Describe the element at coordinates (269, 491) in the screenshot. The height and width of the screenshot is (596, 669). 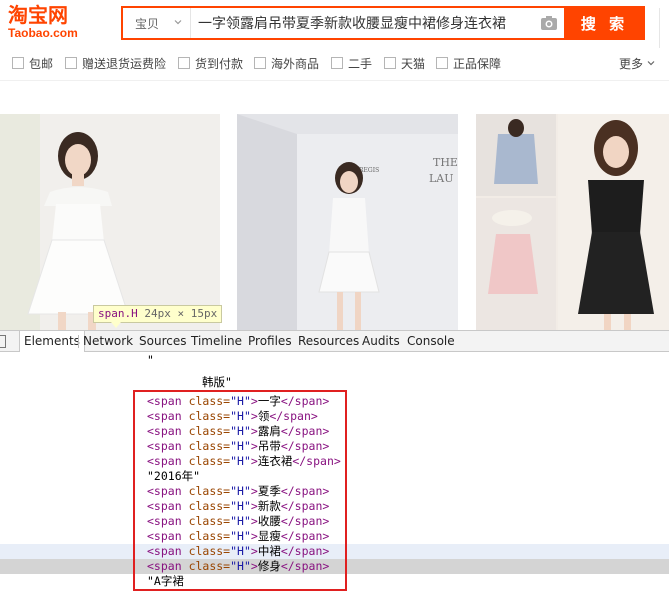
I see `code-text: 夏季` at that location.